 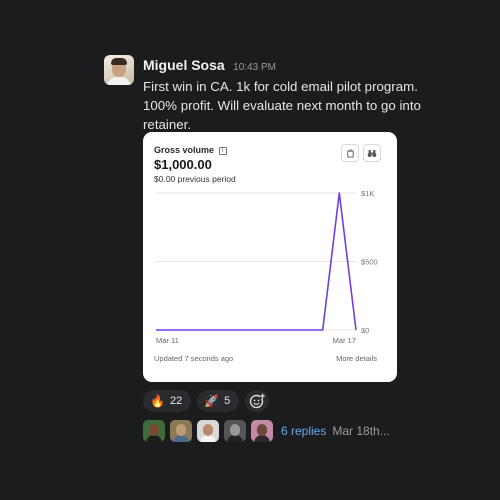 I want to click on reactions-bar: 🔥 22 🚀 5, so click(x=206, y=401).